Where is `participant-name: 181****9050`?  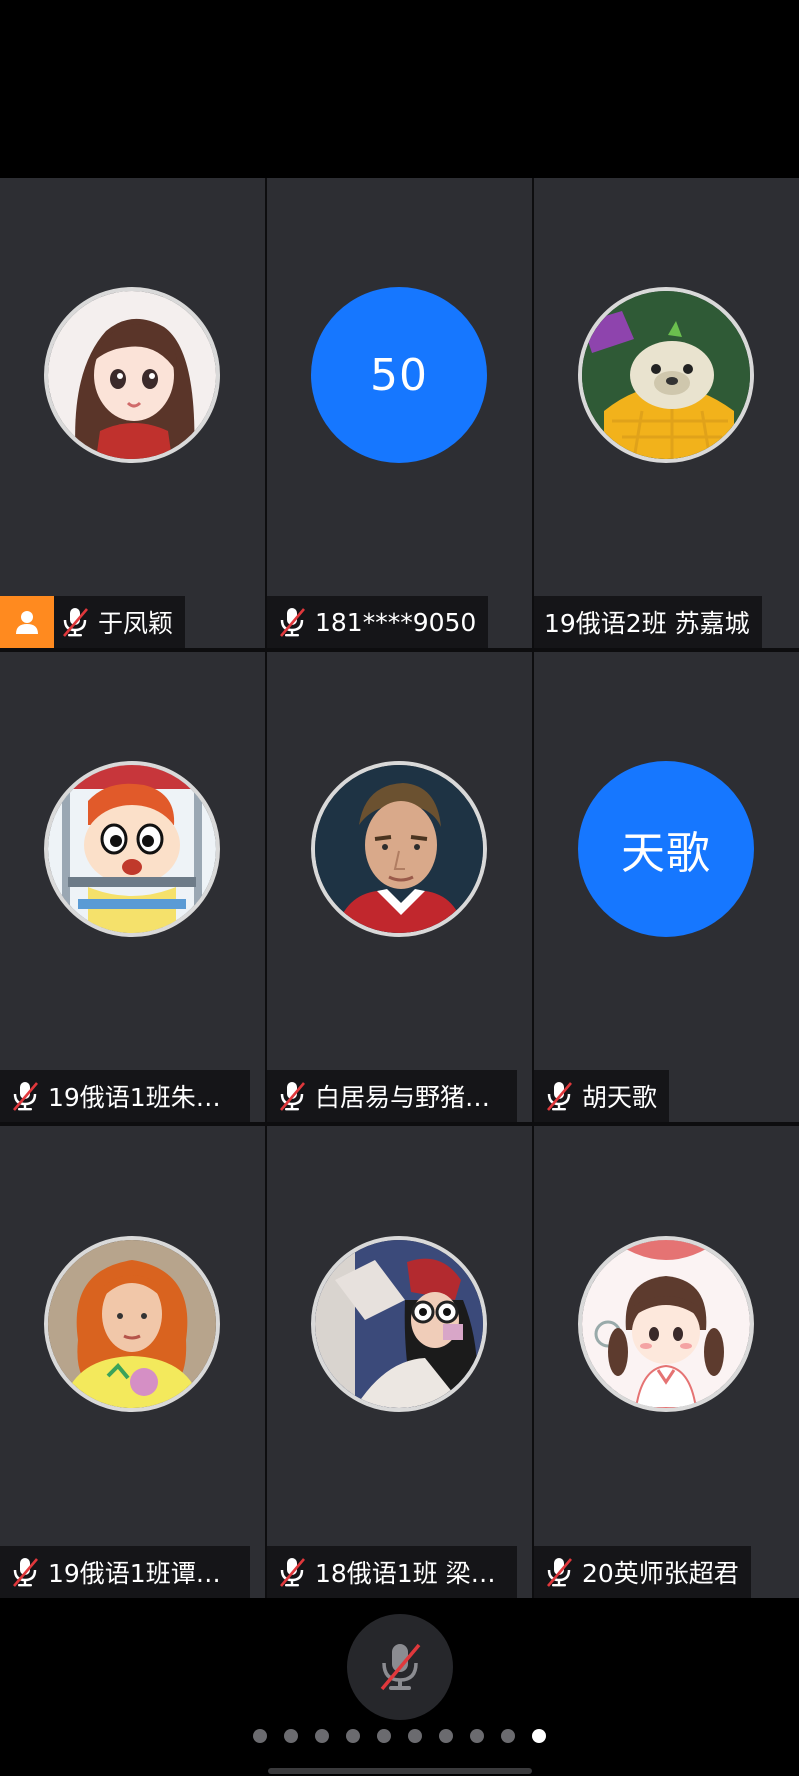 participant-name: 181****9050 is located at coordinates (396, 622).